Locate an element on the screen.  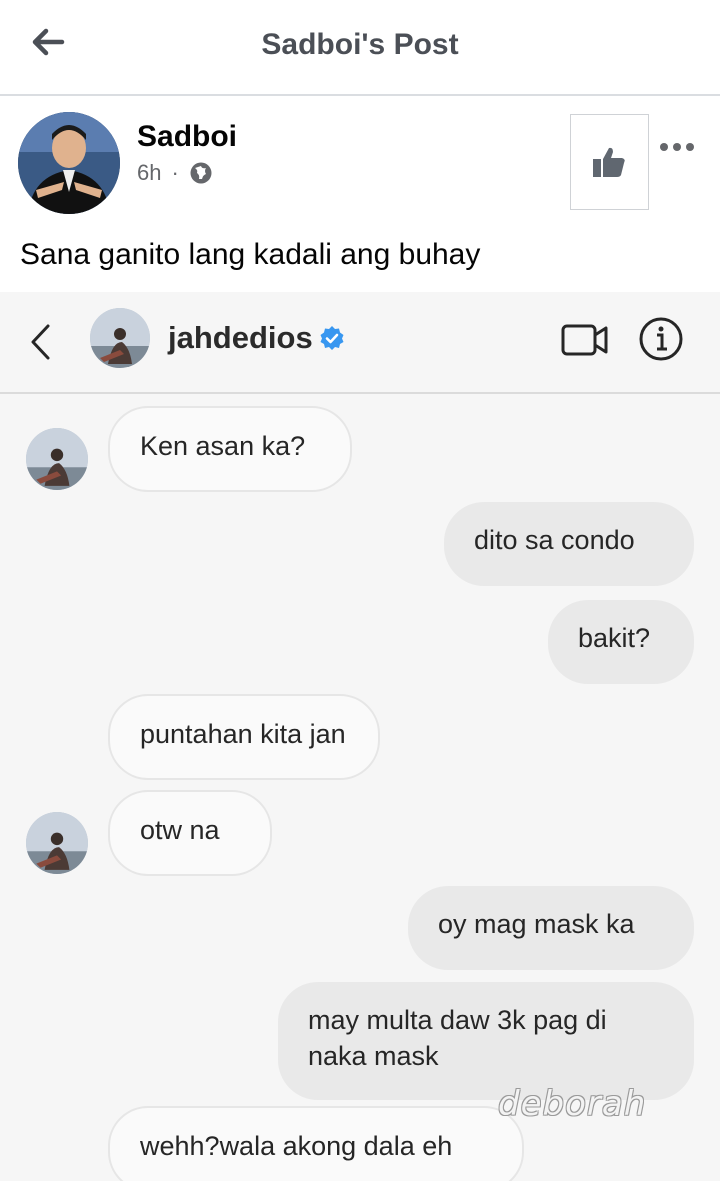
message-bubble: may multa daw 3k pag di naka mask is located at coordinates (486, 1041).